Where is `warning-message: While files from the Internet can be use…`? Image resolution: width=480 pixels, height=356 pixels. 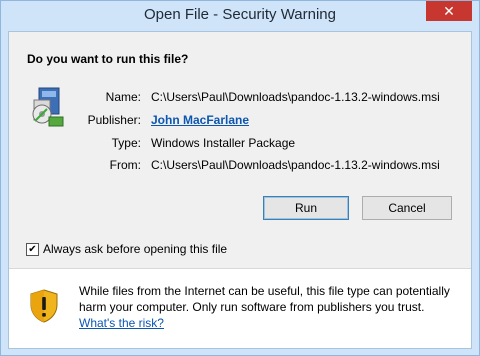 warning-message: While files from the Internet can be use… is located at coordinates (264, 299).